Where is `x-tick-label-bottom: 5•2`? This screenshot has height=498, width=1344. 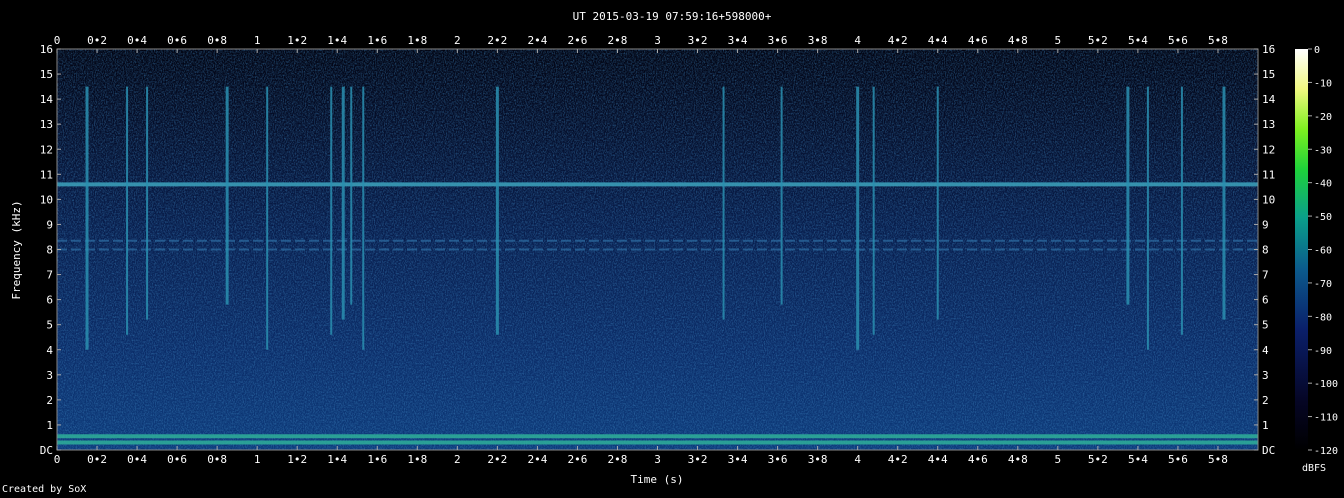 x-tick-label-bottom: 5•2 is located at coordinates (1098, 459).